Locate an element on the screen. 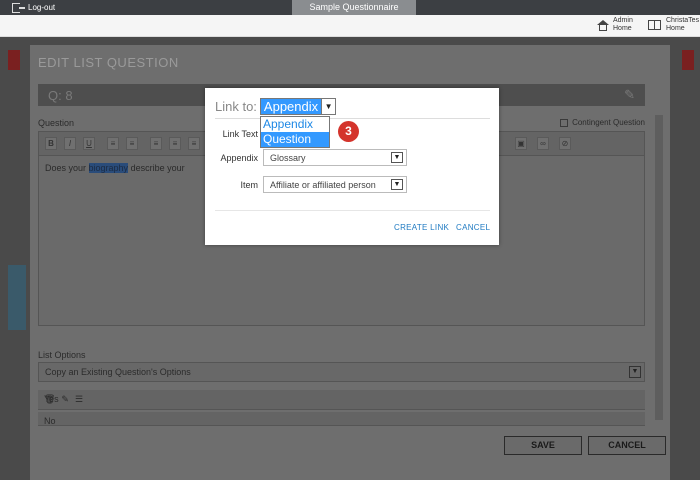  link-to-dropdown-list: Appendix Question is located at coordinates (295, 132).